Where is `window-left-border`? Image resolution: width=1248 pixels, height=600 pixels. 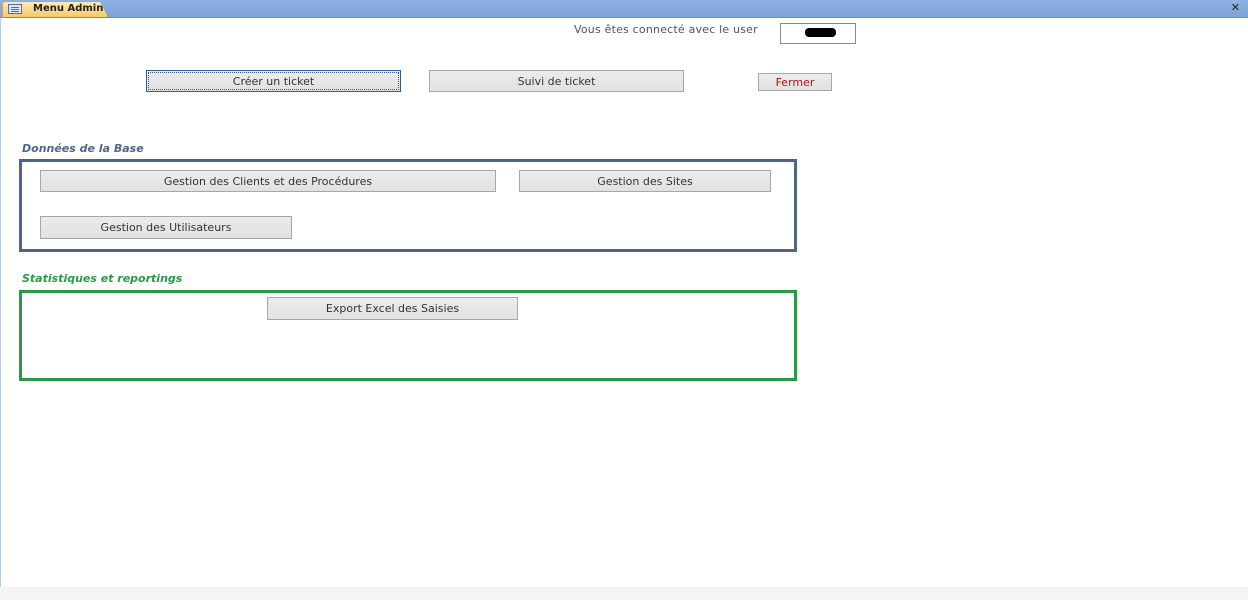
window-left-border is located at coordinates (0, 303).